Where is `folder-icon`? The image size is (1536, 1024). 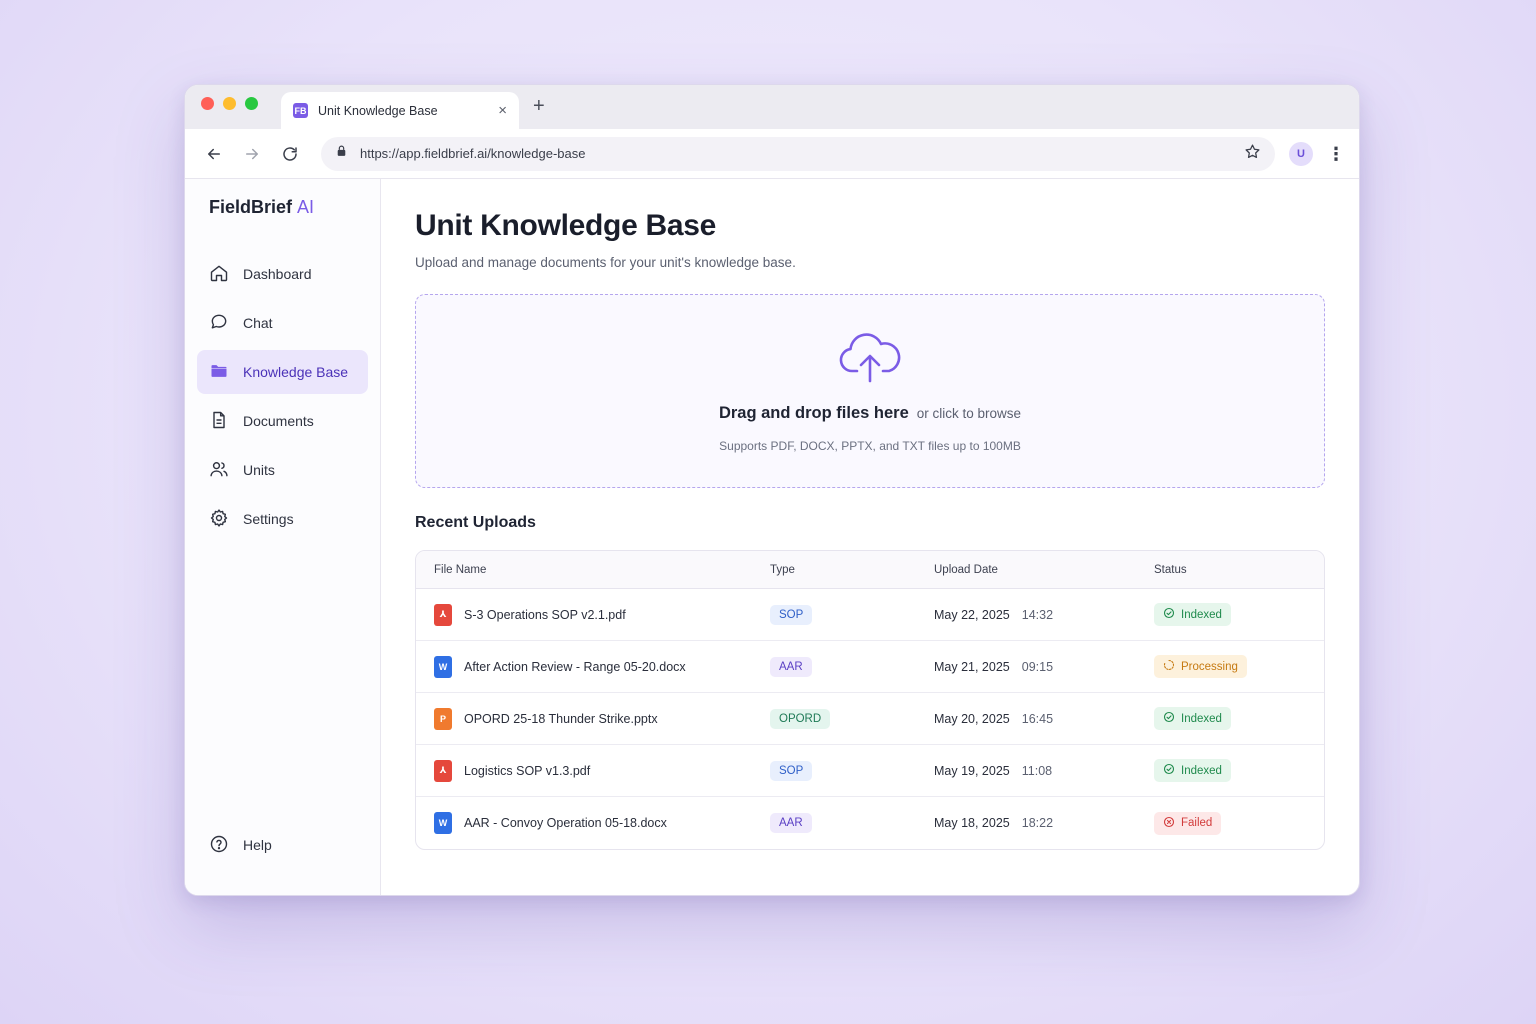
folder-icon is located at coordinates (219, 372).